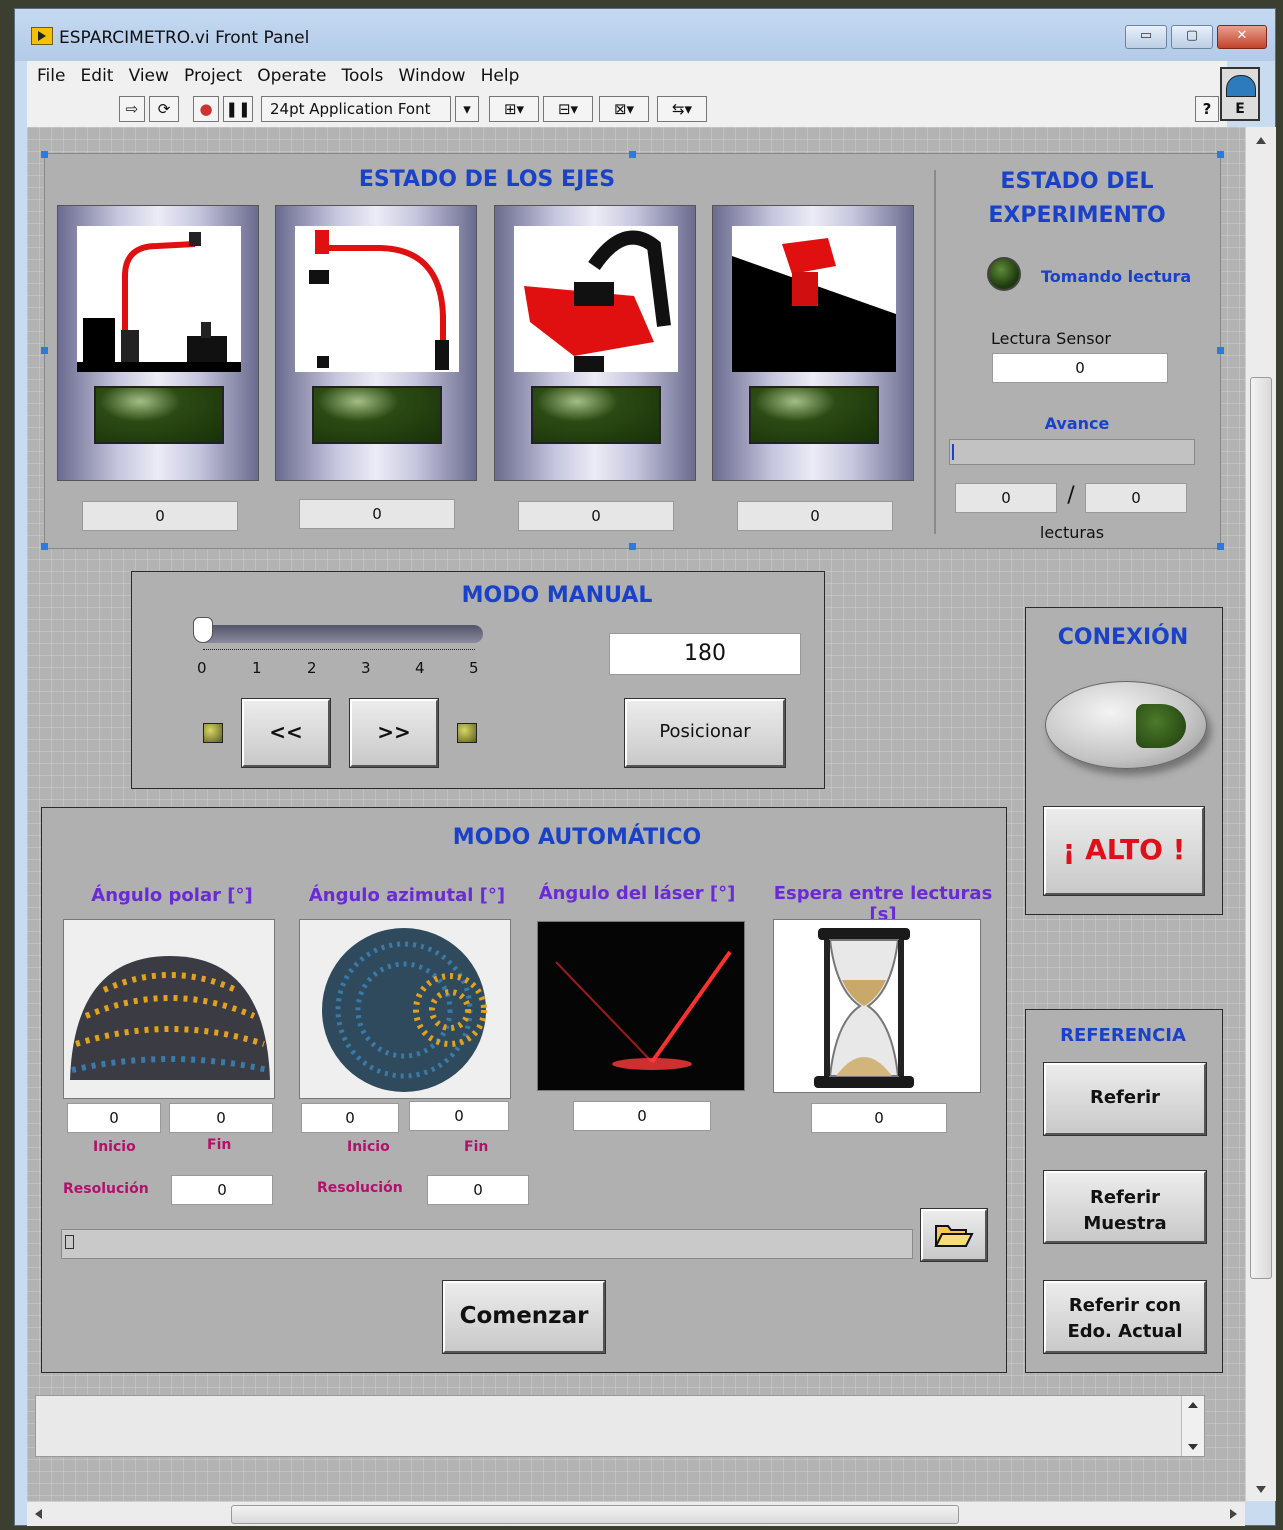 The width and height of the screenshot is (1283, 1530). Describe the element at coordinates (1116, 276) in the screenshot. I see `tomando-lectura-label: Tomando lectura` at that location.